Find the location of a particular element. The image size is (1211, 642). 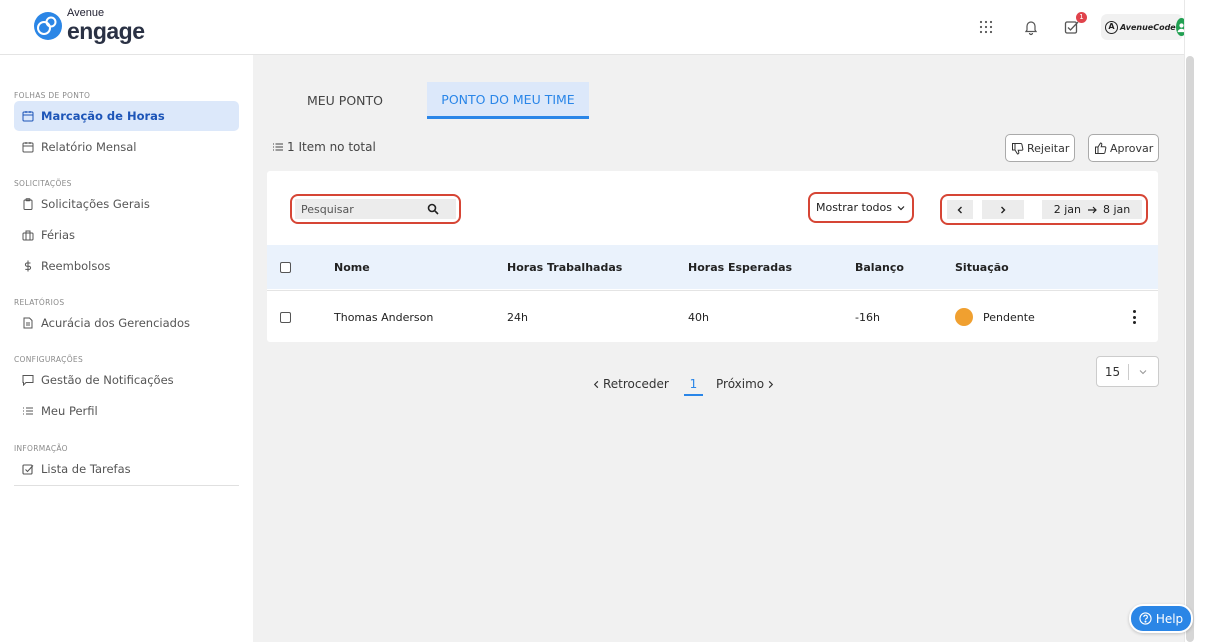

row-select-cell is located at coordinates (285, 317).